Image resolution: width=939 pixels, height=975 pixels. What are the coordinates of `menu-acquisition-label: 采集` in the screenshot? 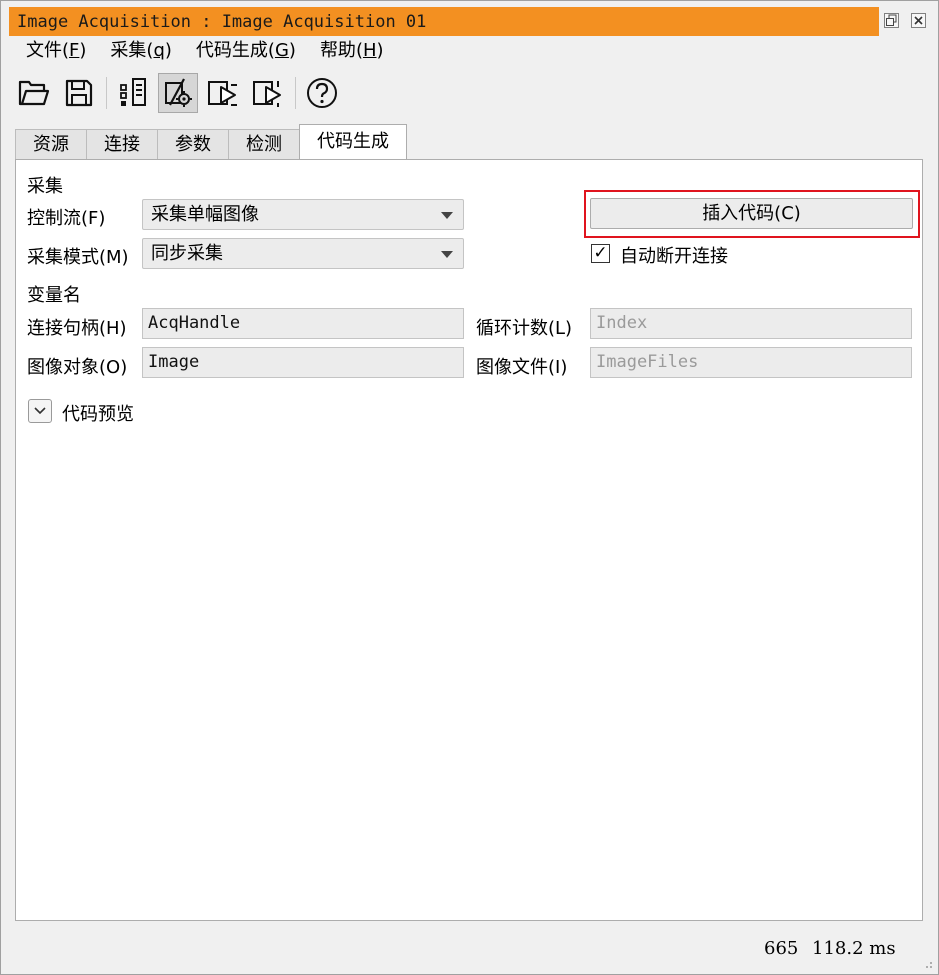 It's located at (128, 50).